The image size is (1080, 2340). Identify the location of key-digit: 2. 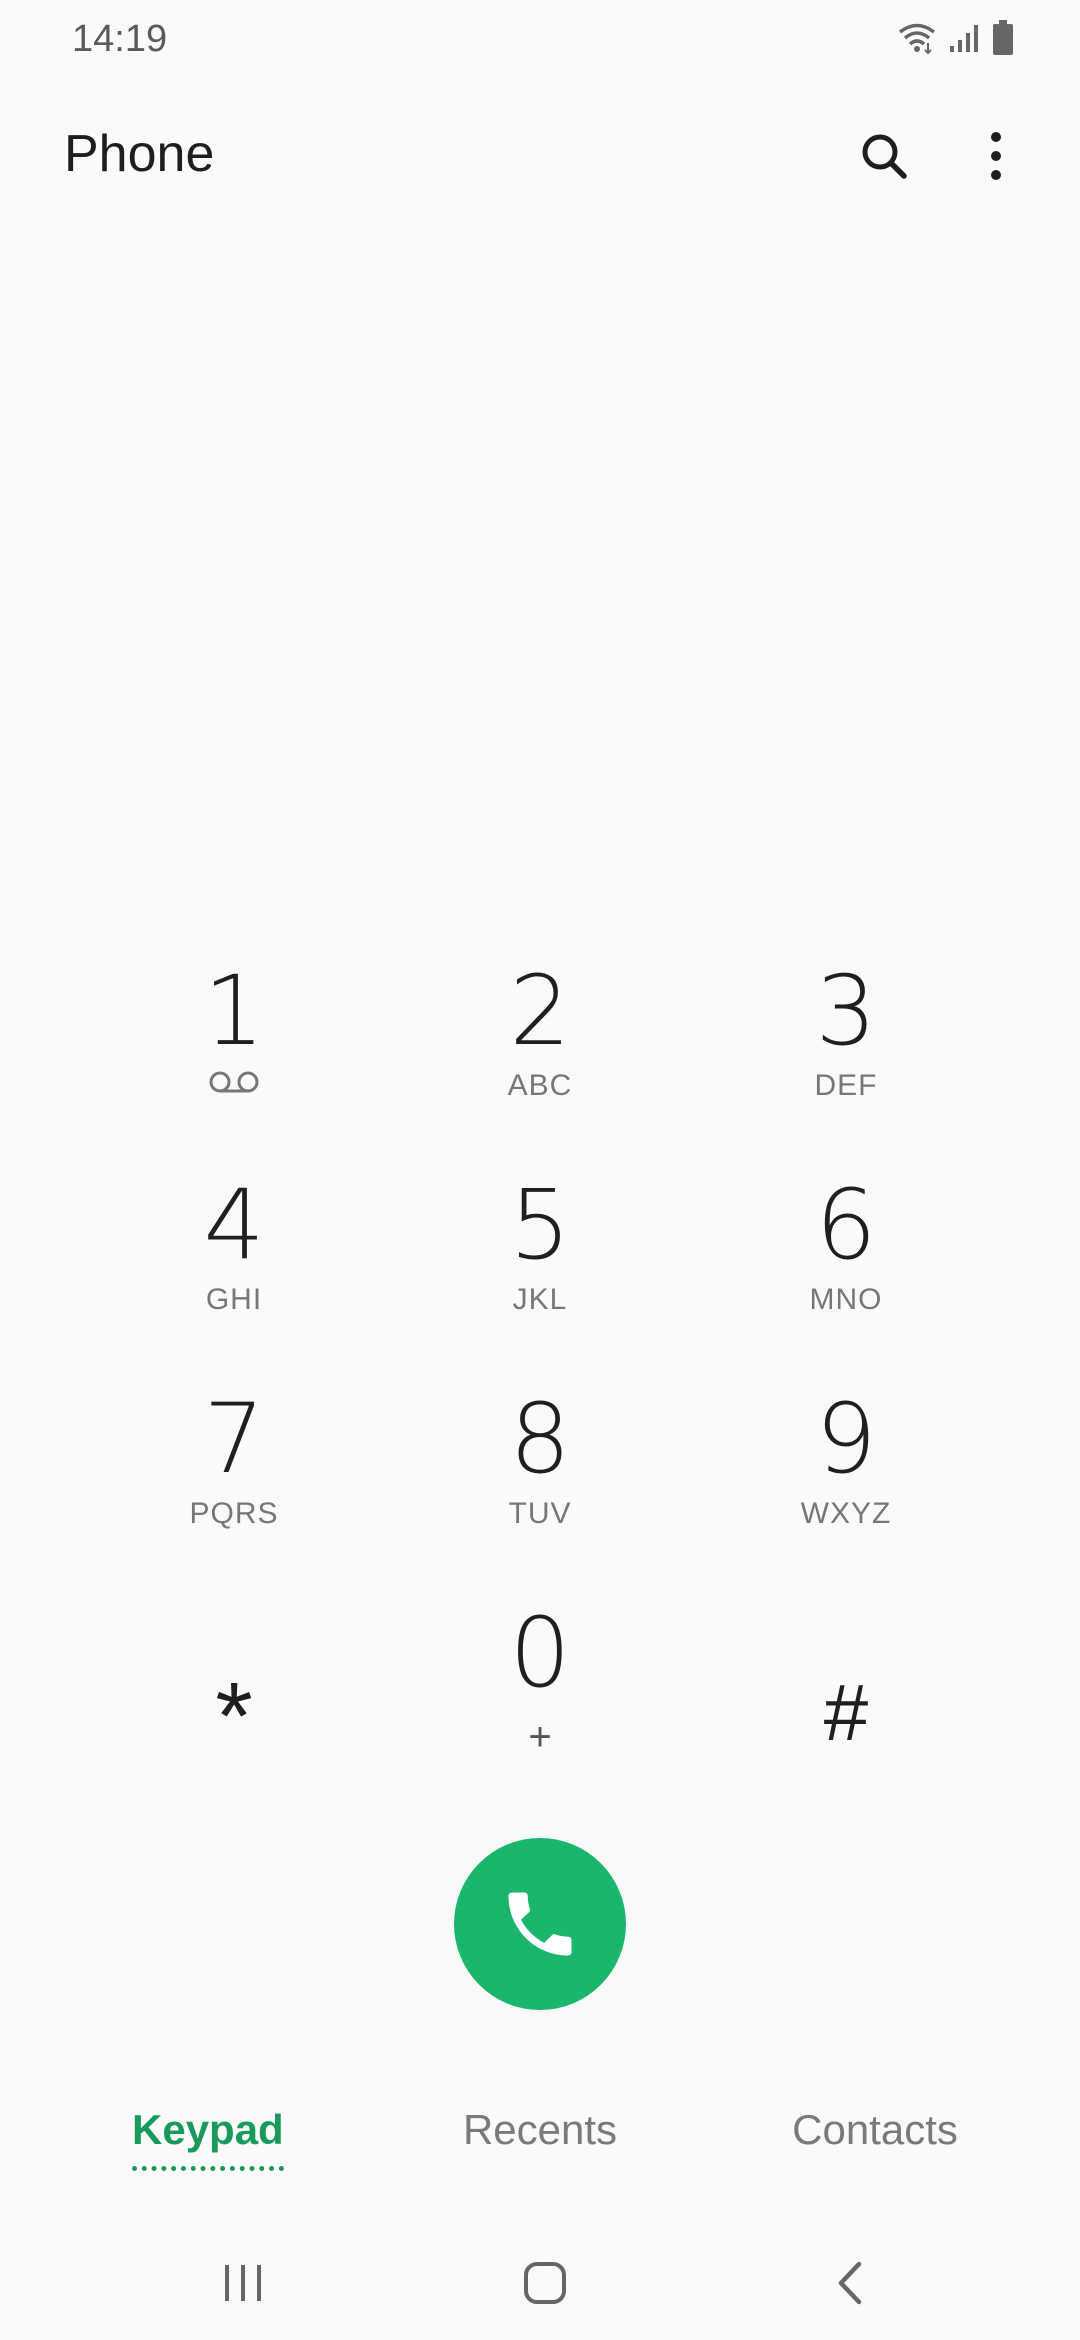
(540, 1011).